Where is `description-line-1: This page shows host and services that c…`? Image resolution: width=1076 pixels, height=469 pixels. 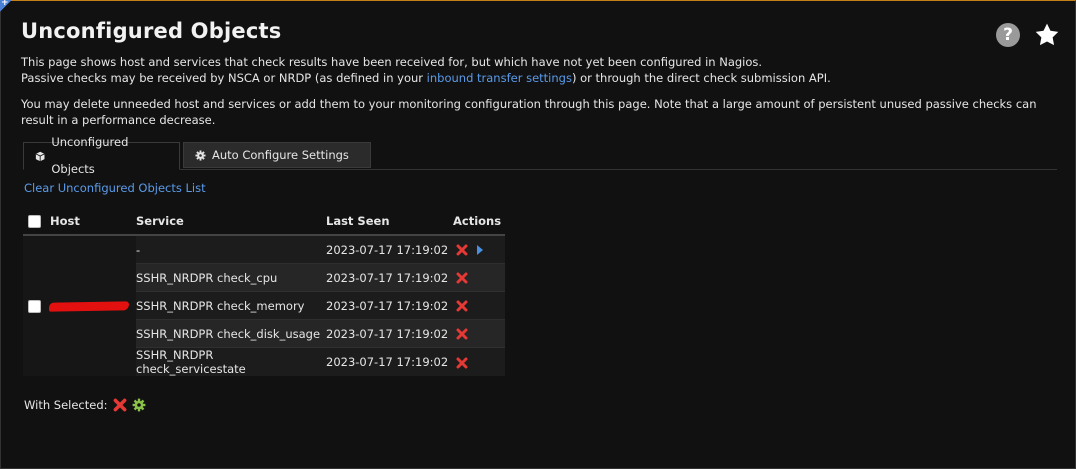 description-line-1: This page shows host and services that c… is located at coordinates (392, 62).